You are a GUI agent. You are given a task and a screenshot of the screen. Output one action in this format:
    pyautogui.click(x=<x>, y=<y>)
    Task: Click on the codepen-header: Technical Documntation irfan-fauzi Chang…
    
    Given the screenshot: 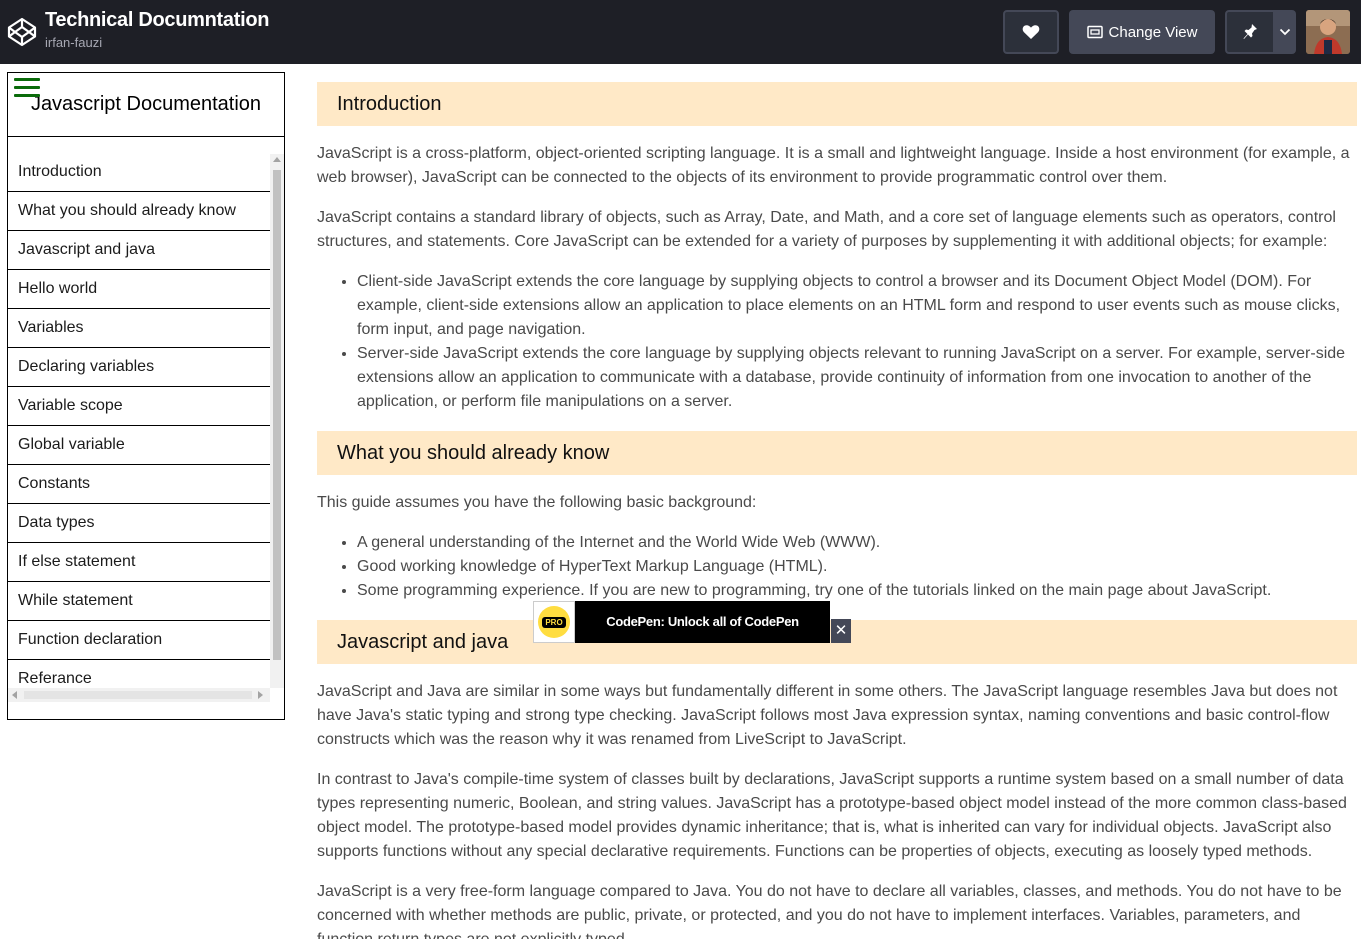 What is the action you would take?
    pyautogui.click(x=680, y=32)
    